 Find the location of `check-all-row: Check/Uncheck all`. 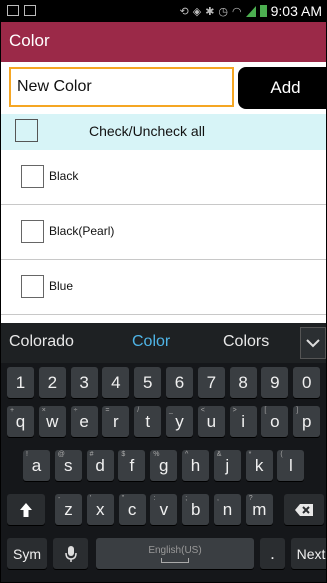

check-all-row: Check/Uncheck all is located at coordinates (163, 132).